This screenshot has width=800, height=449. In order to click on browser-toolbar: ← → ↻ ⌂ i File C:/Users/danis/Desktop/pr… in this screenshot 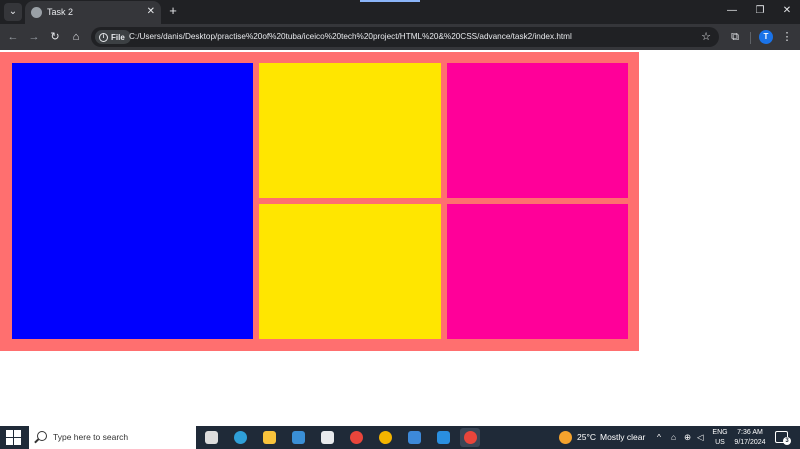, I will do `click(400, 37)`.